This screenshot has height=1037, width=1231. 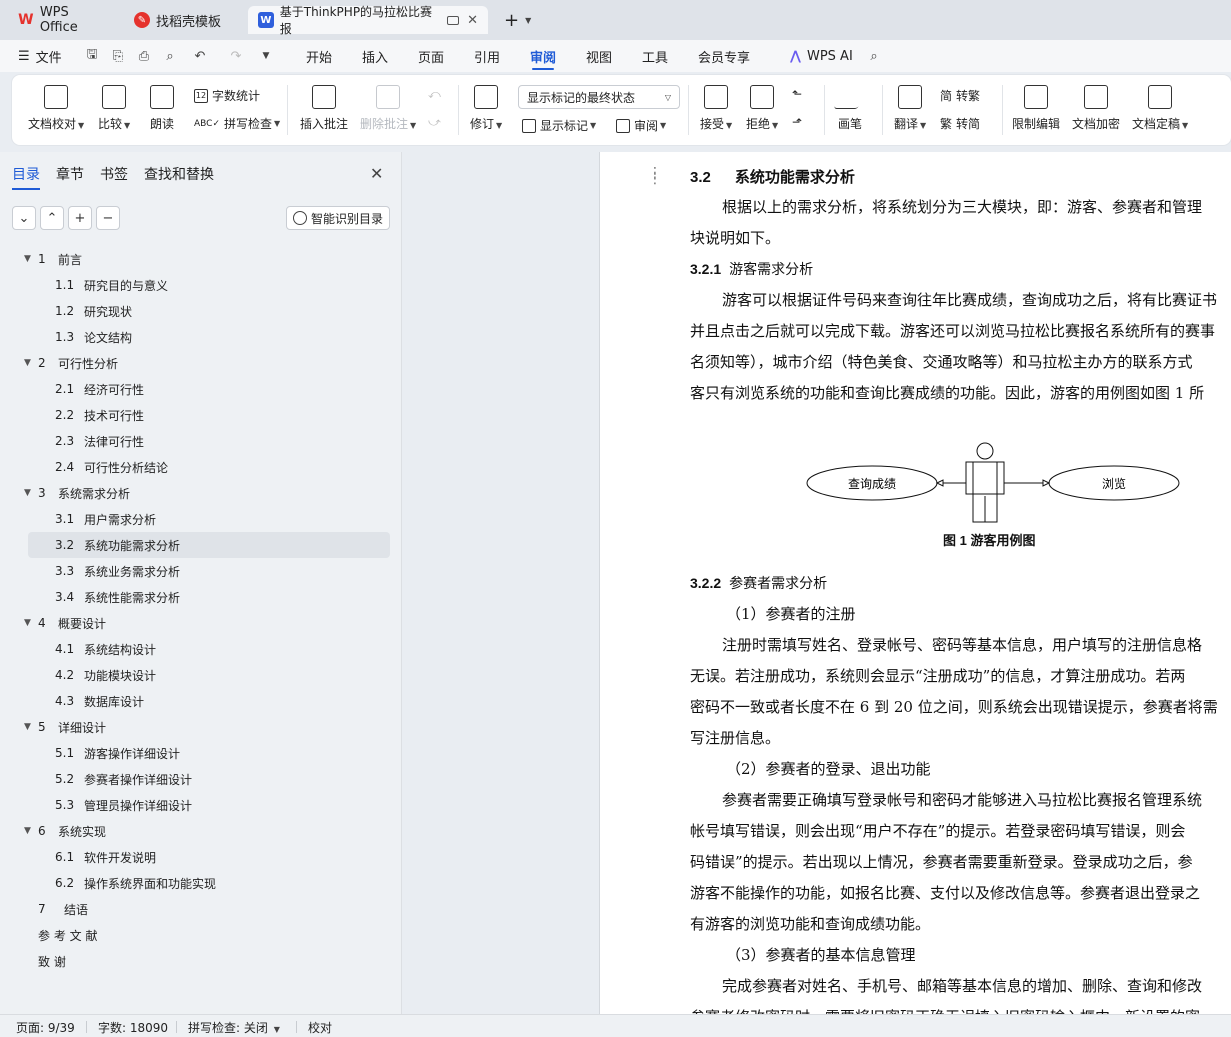 I want to click on toc-item: 1.2 研究现状, so click(x=201, y=311).